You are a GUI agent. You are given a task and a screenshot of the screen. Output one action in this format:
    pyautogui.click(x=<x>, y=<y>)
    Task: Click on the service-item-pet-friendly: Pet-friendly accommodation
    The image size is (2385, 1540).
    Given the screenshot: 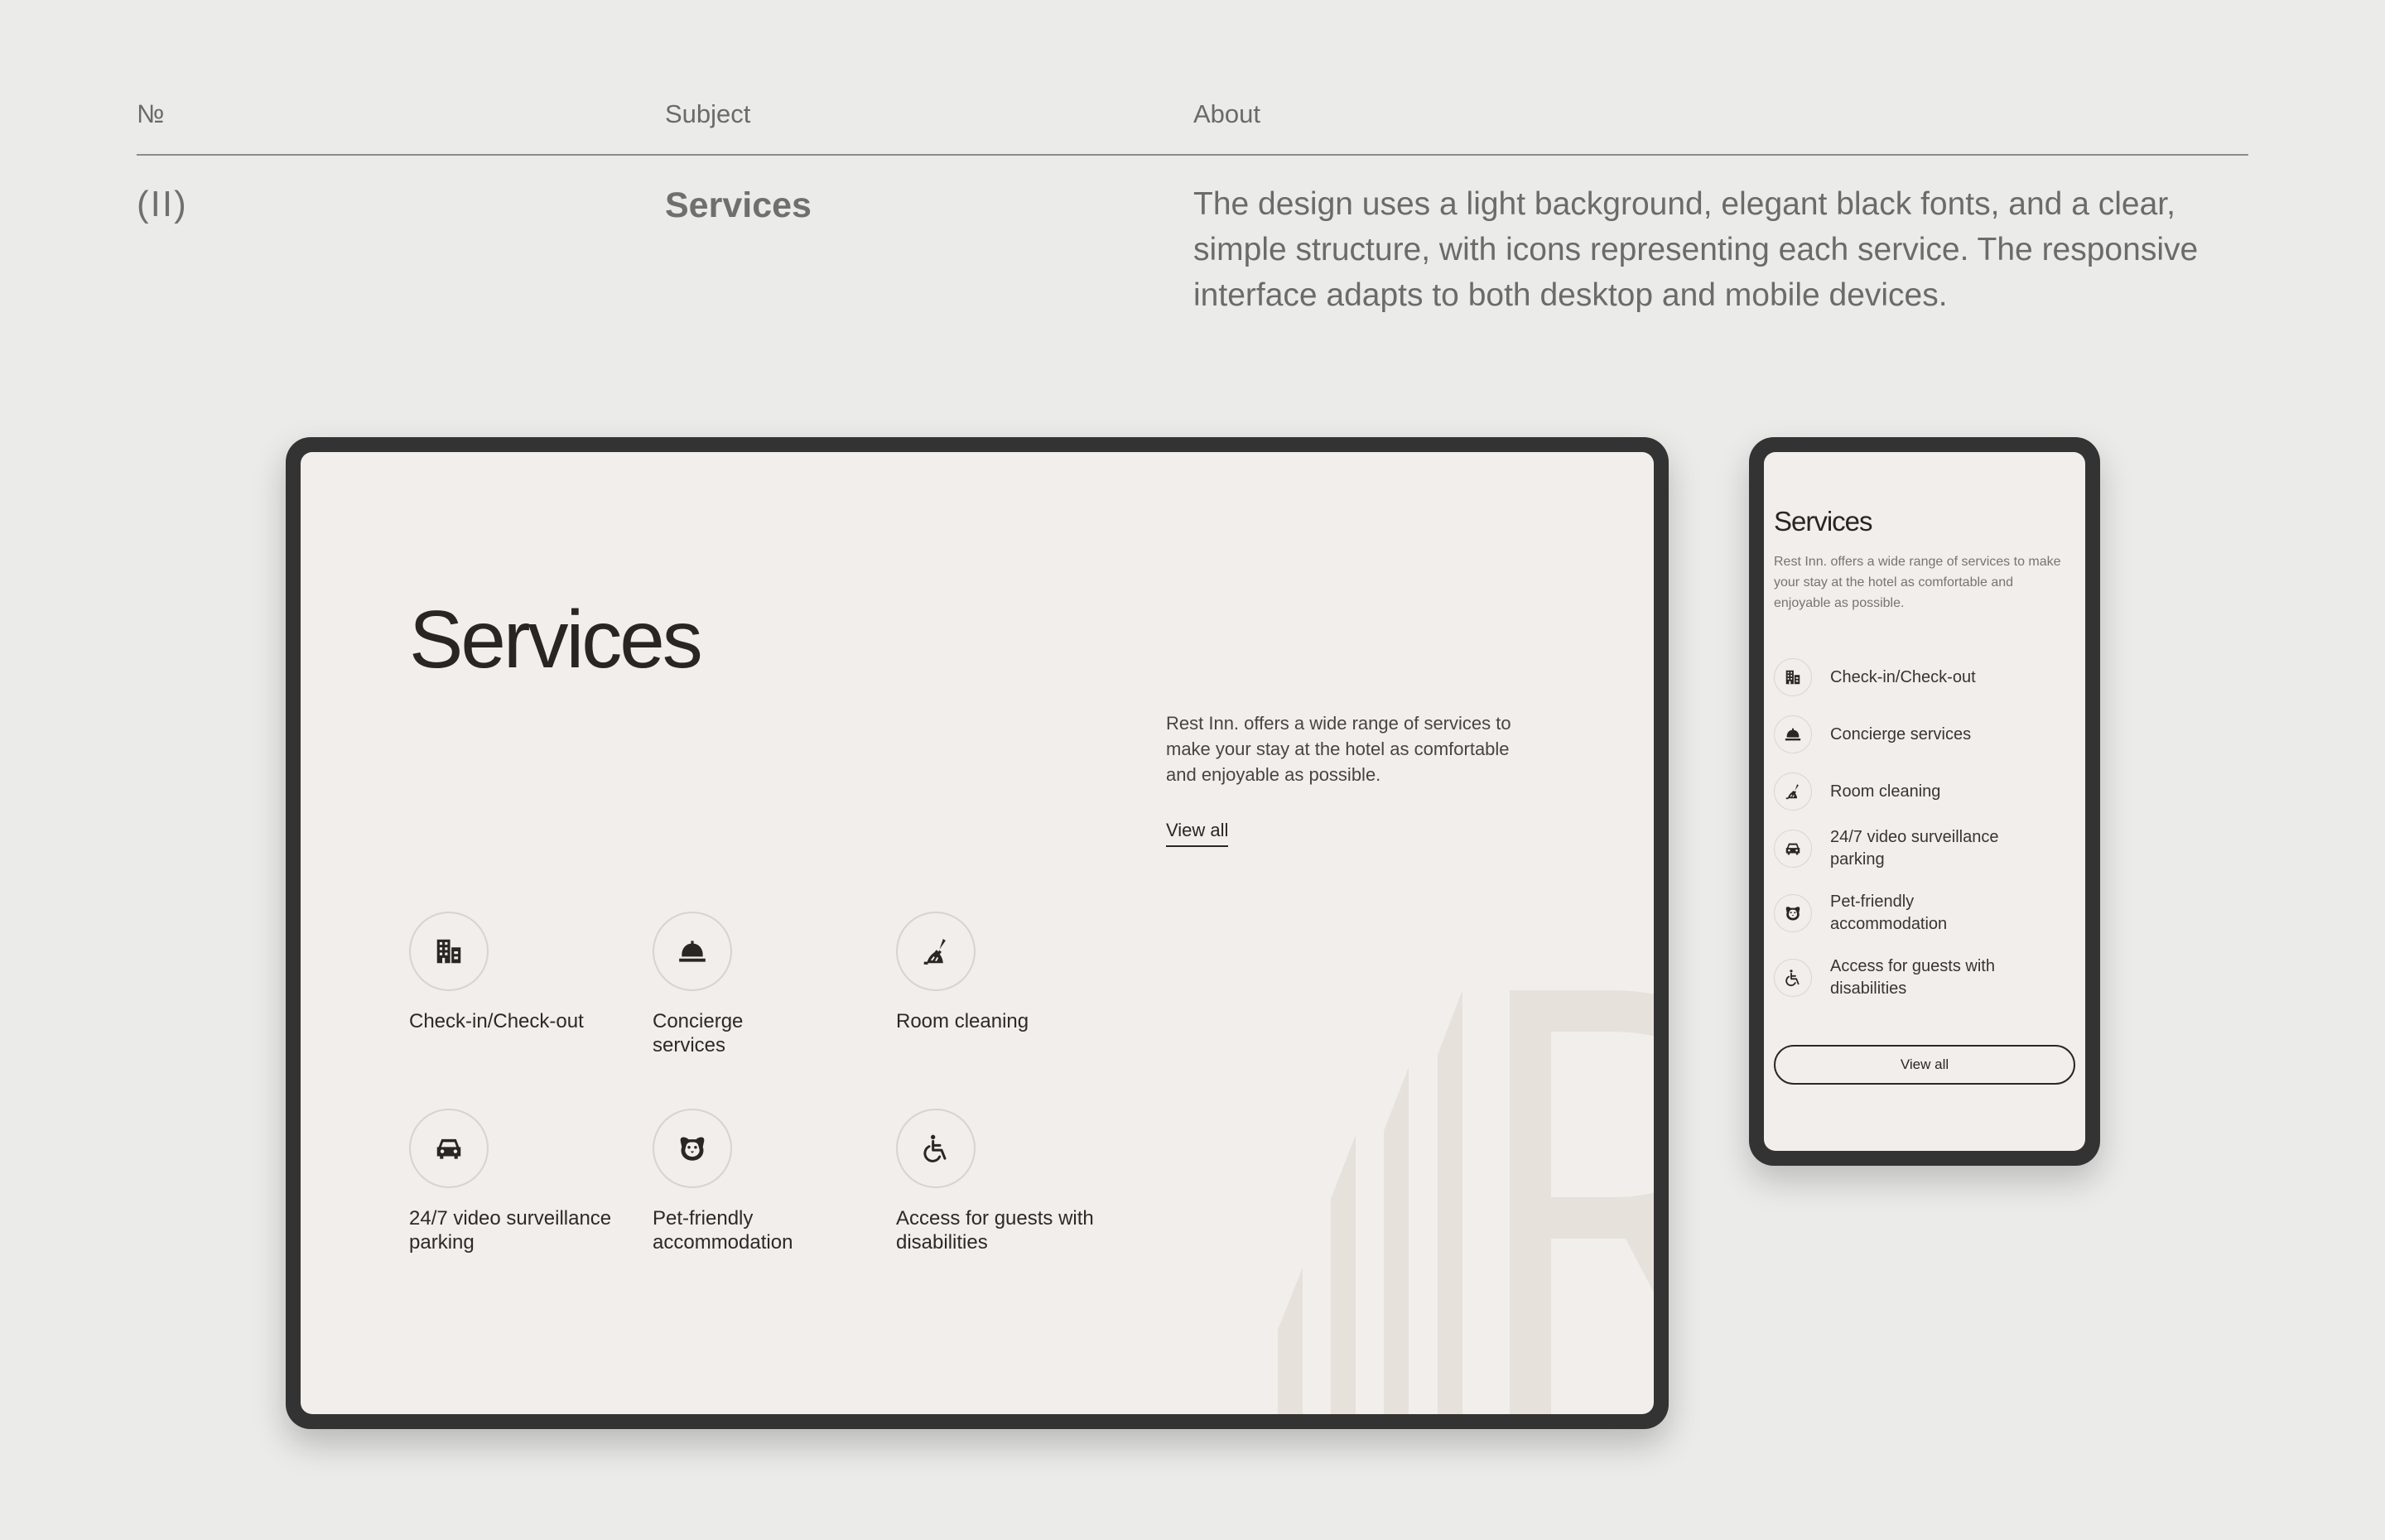 What is the action you would take?
    pyautogui.click(x=768, y=1182)
    